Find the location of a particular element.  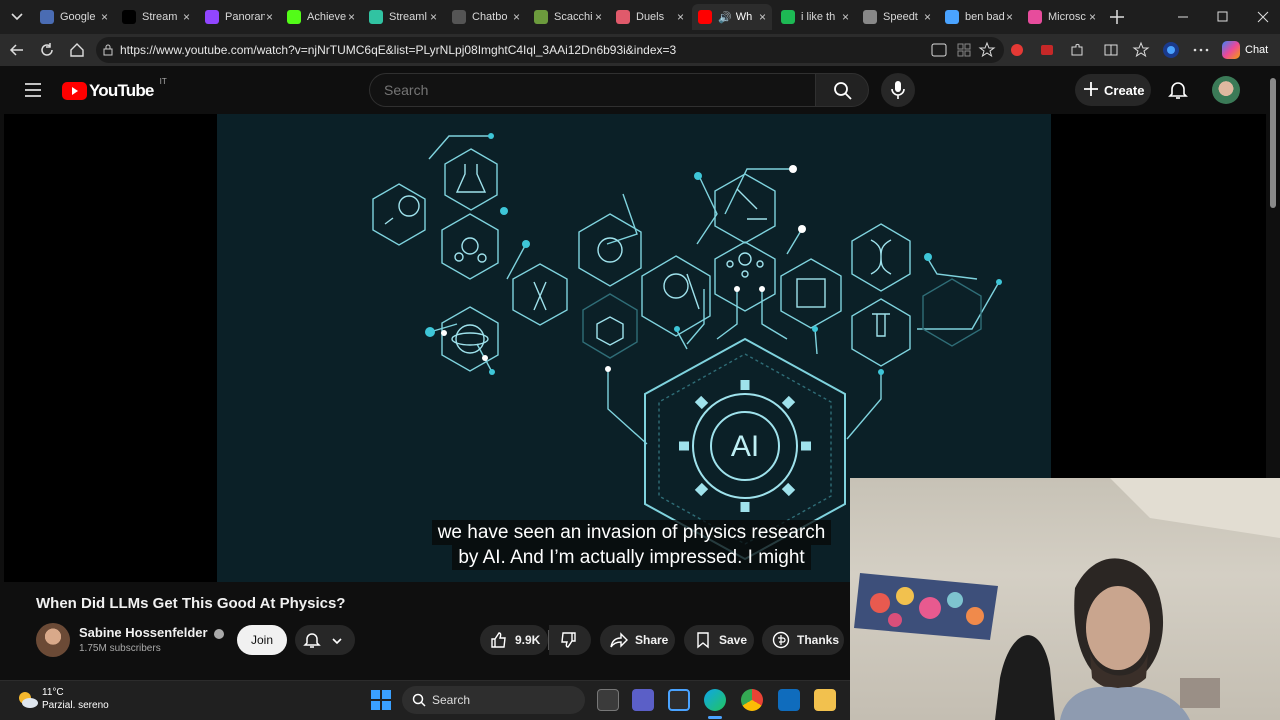

browser-tab: Speedt × is located at coordinates (897, 17).